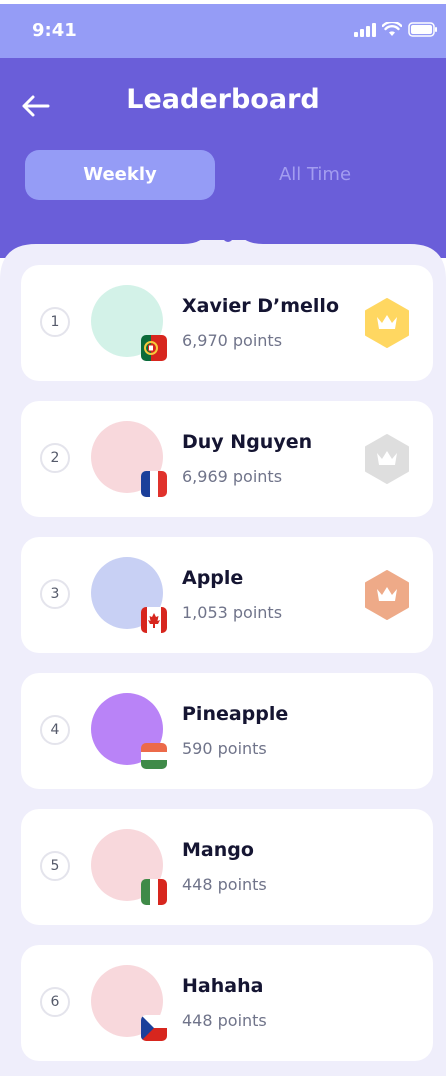 The image size is (446, 1076). What do you see at coordinates (227, 323) in the screenshot?
I see `leaderboard-row: 1 Xavier D’mello 6,970 points` at bounding box center [227, 323].